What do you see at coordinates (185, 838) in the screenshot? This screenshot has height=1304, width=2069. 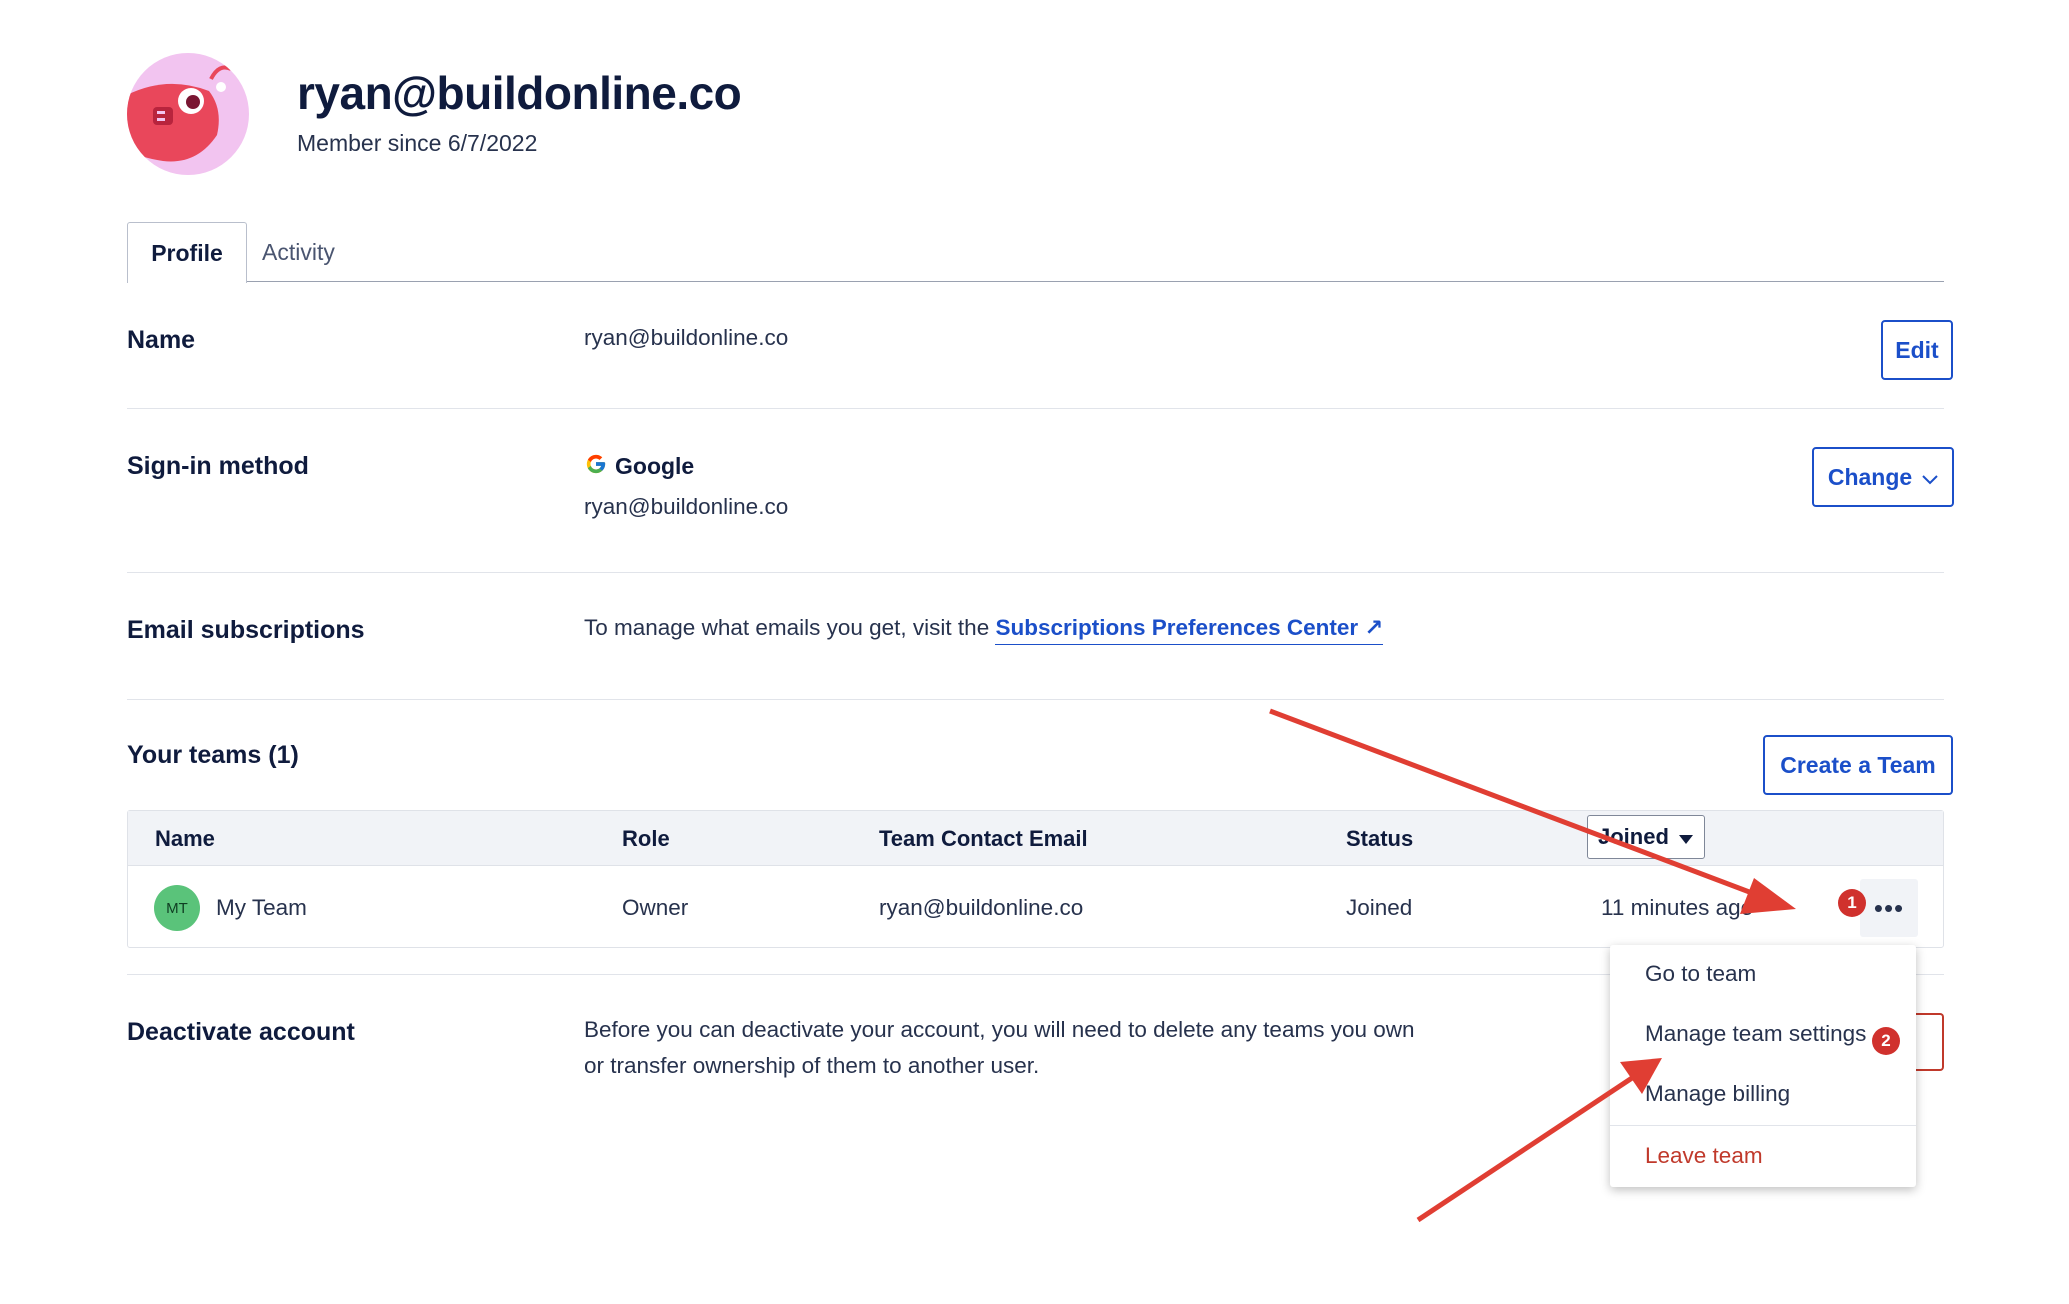 I see `column-name: Name` at bounding box center [185, 838].